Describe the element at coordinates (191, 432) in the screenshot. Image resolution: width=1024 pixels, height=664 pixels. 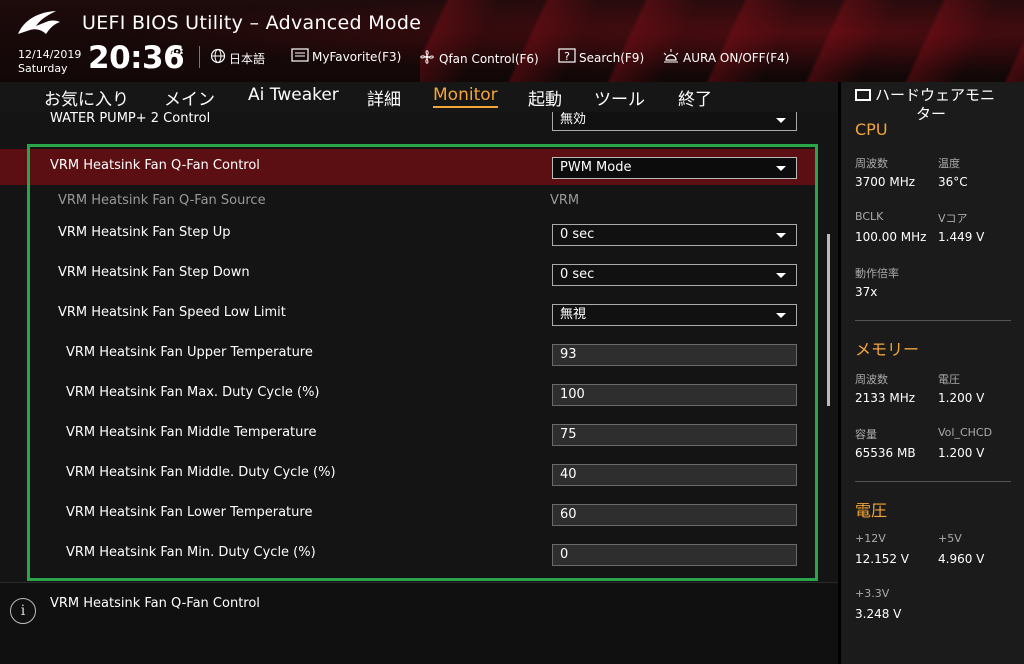
I see `setting-label: VRM Heatsink Fan Middle Temperature` at that location.